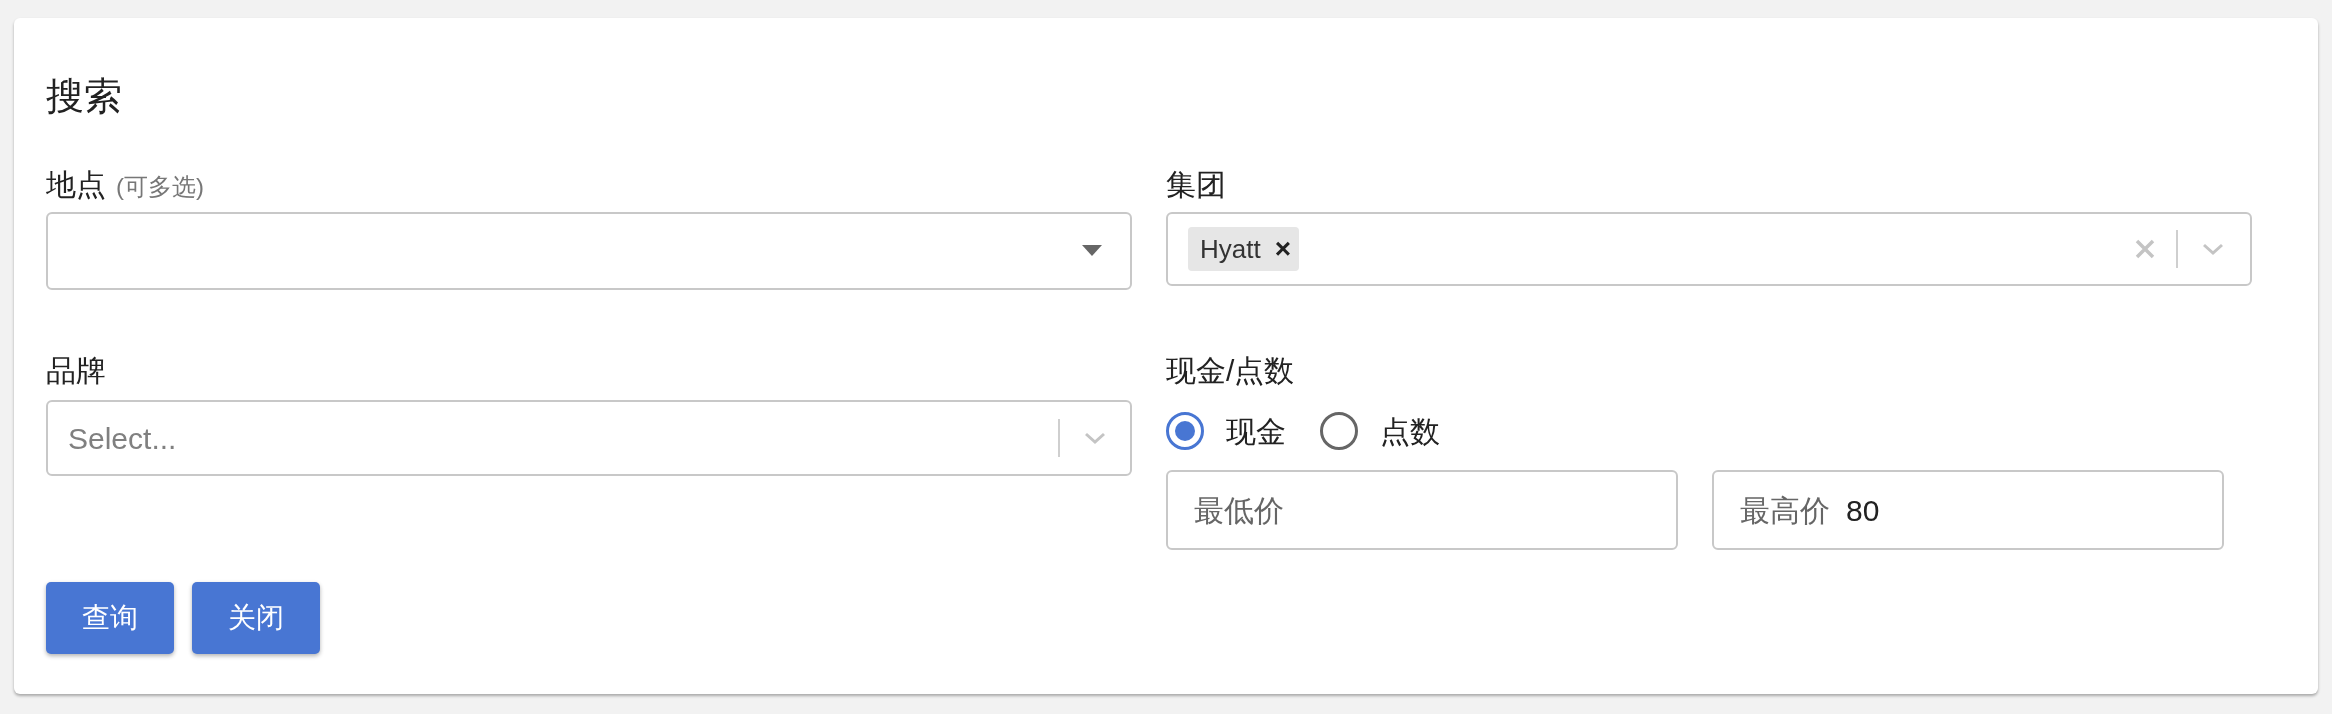  What do you see at coordinates (2145, 249) in the screenshot?
I see `clear-icon` at bounding box center [2145, 249].